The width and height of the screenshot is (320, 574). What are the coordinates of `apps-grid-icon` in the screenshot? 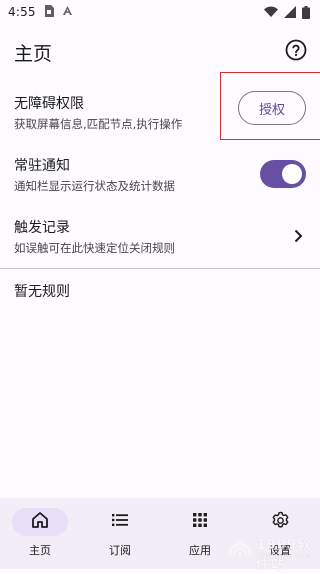 It's located at (200, 522).